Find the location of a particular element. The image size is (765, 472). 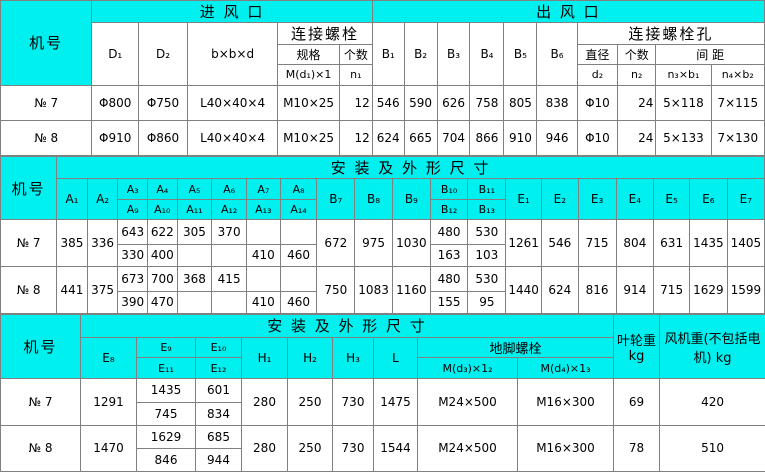

cell-nb1: 5×118 is located at coordinates (683, 102).